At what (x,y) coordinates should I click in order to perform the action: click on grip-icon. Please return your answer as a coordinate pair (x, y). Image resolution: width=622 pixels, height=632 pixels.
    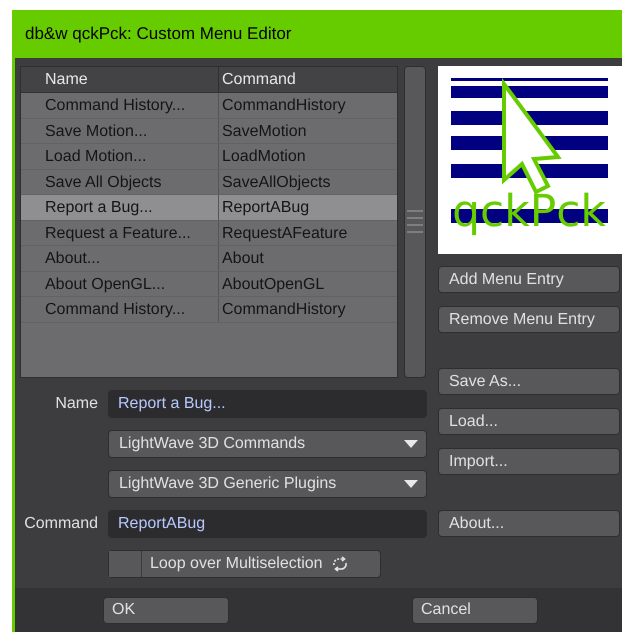
    Looking at the image, I should click on (415, 222).